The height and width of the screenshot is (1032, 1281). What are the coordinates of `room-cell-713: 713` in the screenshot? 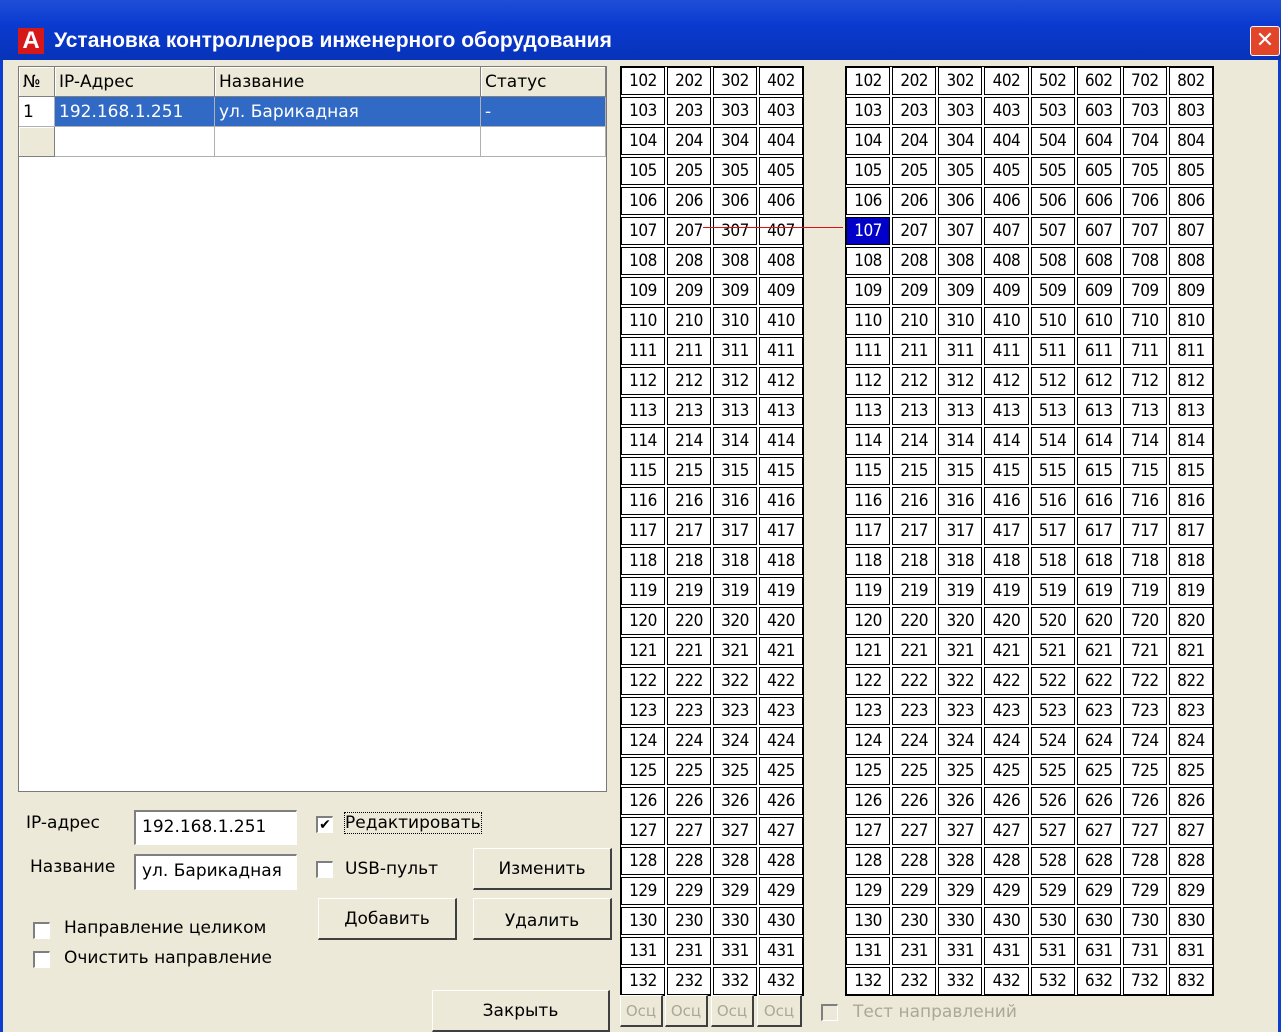 It's located at (1144, 411).